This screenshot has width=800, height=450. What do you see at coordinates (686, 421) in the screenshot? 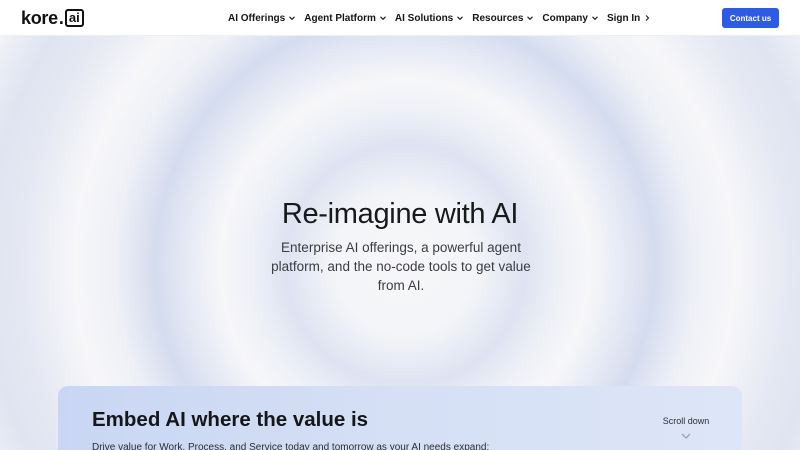
I see `scroll-down-label: Scroll down` at bounding box center [686, 421].